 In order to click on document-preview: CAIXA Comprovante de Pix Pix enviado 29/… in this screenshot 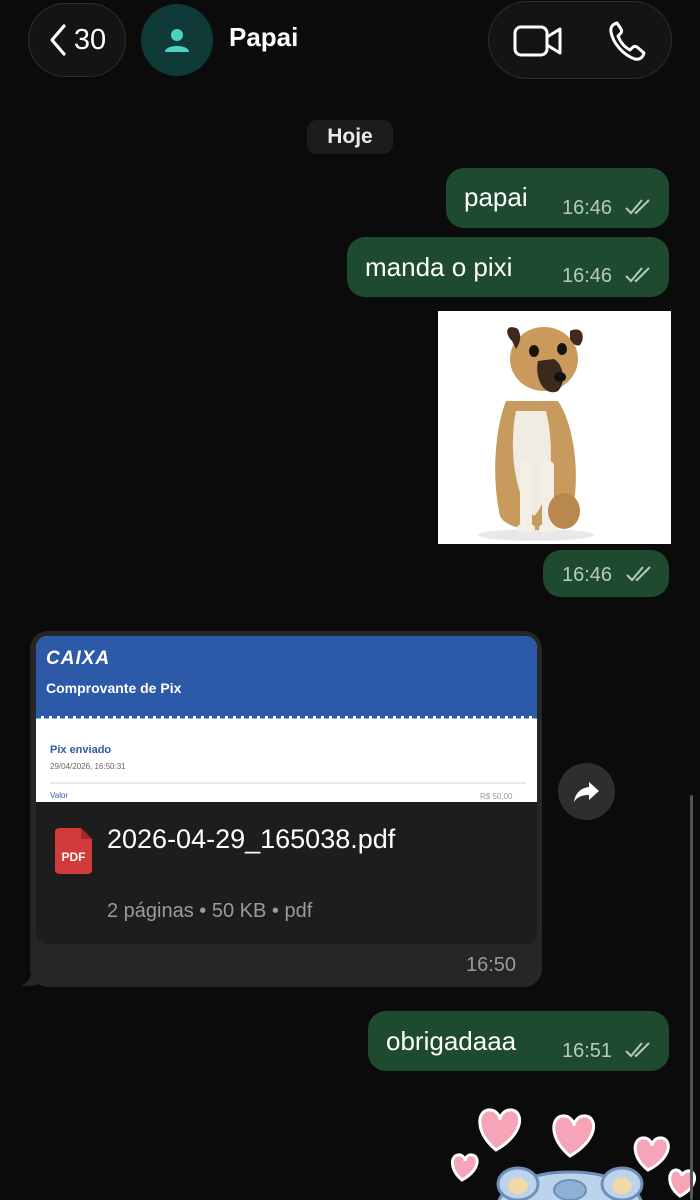, I will do `click(286, 719)`.